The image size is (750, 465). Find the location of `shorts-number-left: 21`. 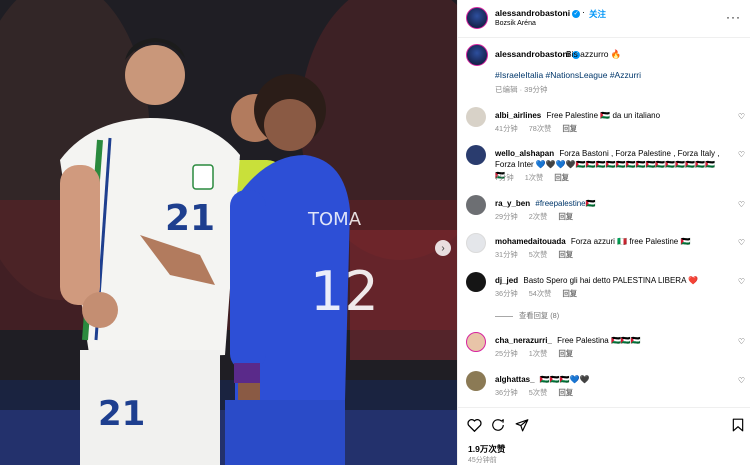

shorts-number-left: 21 is located at coordinates (121, 414).